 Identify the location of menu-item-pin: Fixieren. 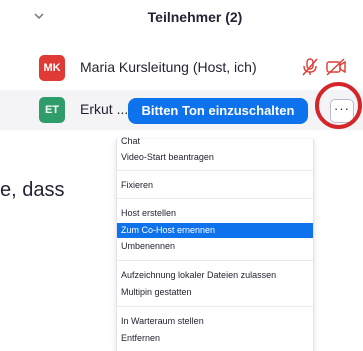
(215, 185).